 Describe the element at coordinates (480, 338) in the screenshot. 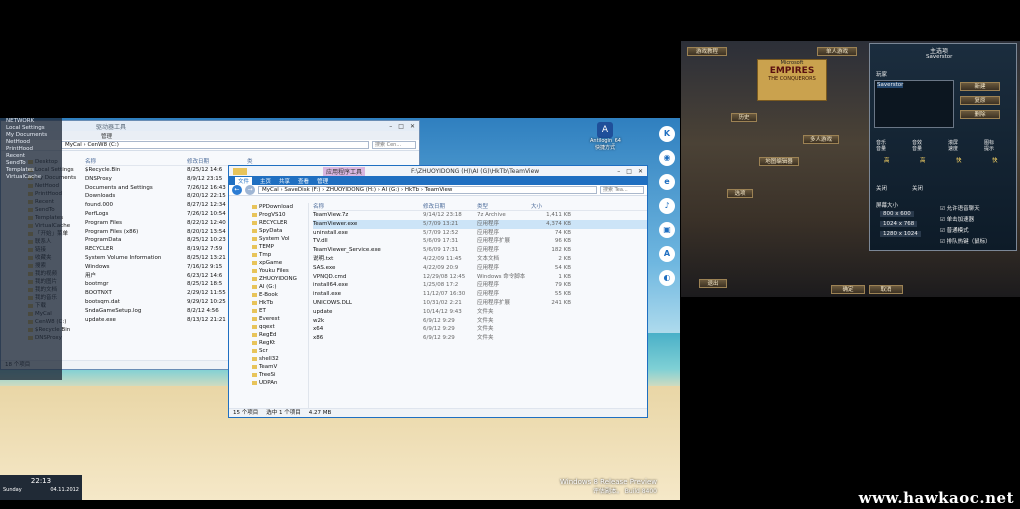

I see `table-row: x86 6/9/12 9:29 文件夹` at that location.